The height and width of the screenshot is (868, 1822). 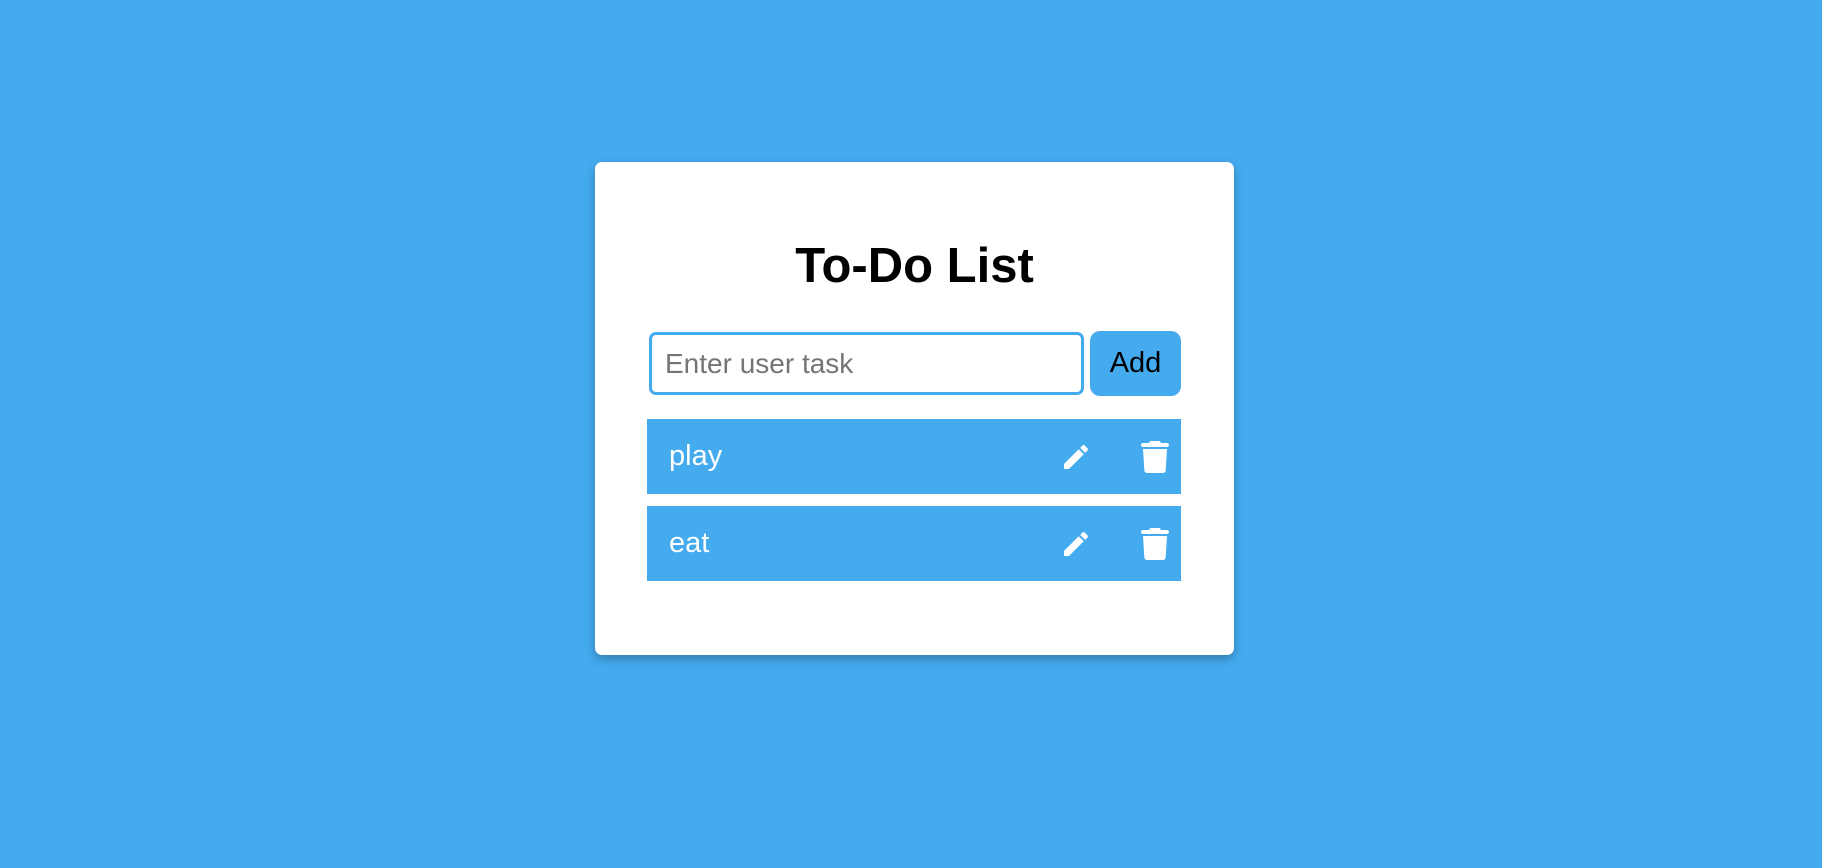 I want to click on task-input, so click(x=866, y=363).